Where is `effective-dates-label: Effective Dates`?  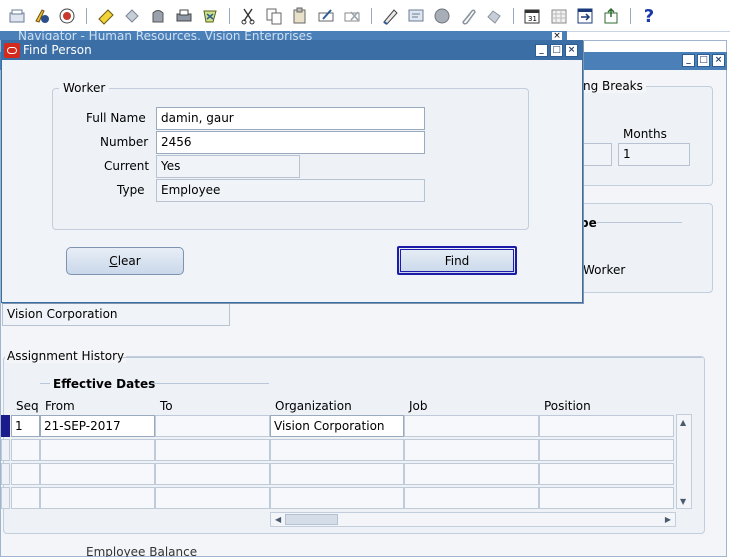 effective-dates-label: Effective Dates is located at coordinates (104, 384).